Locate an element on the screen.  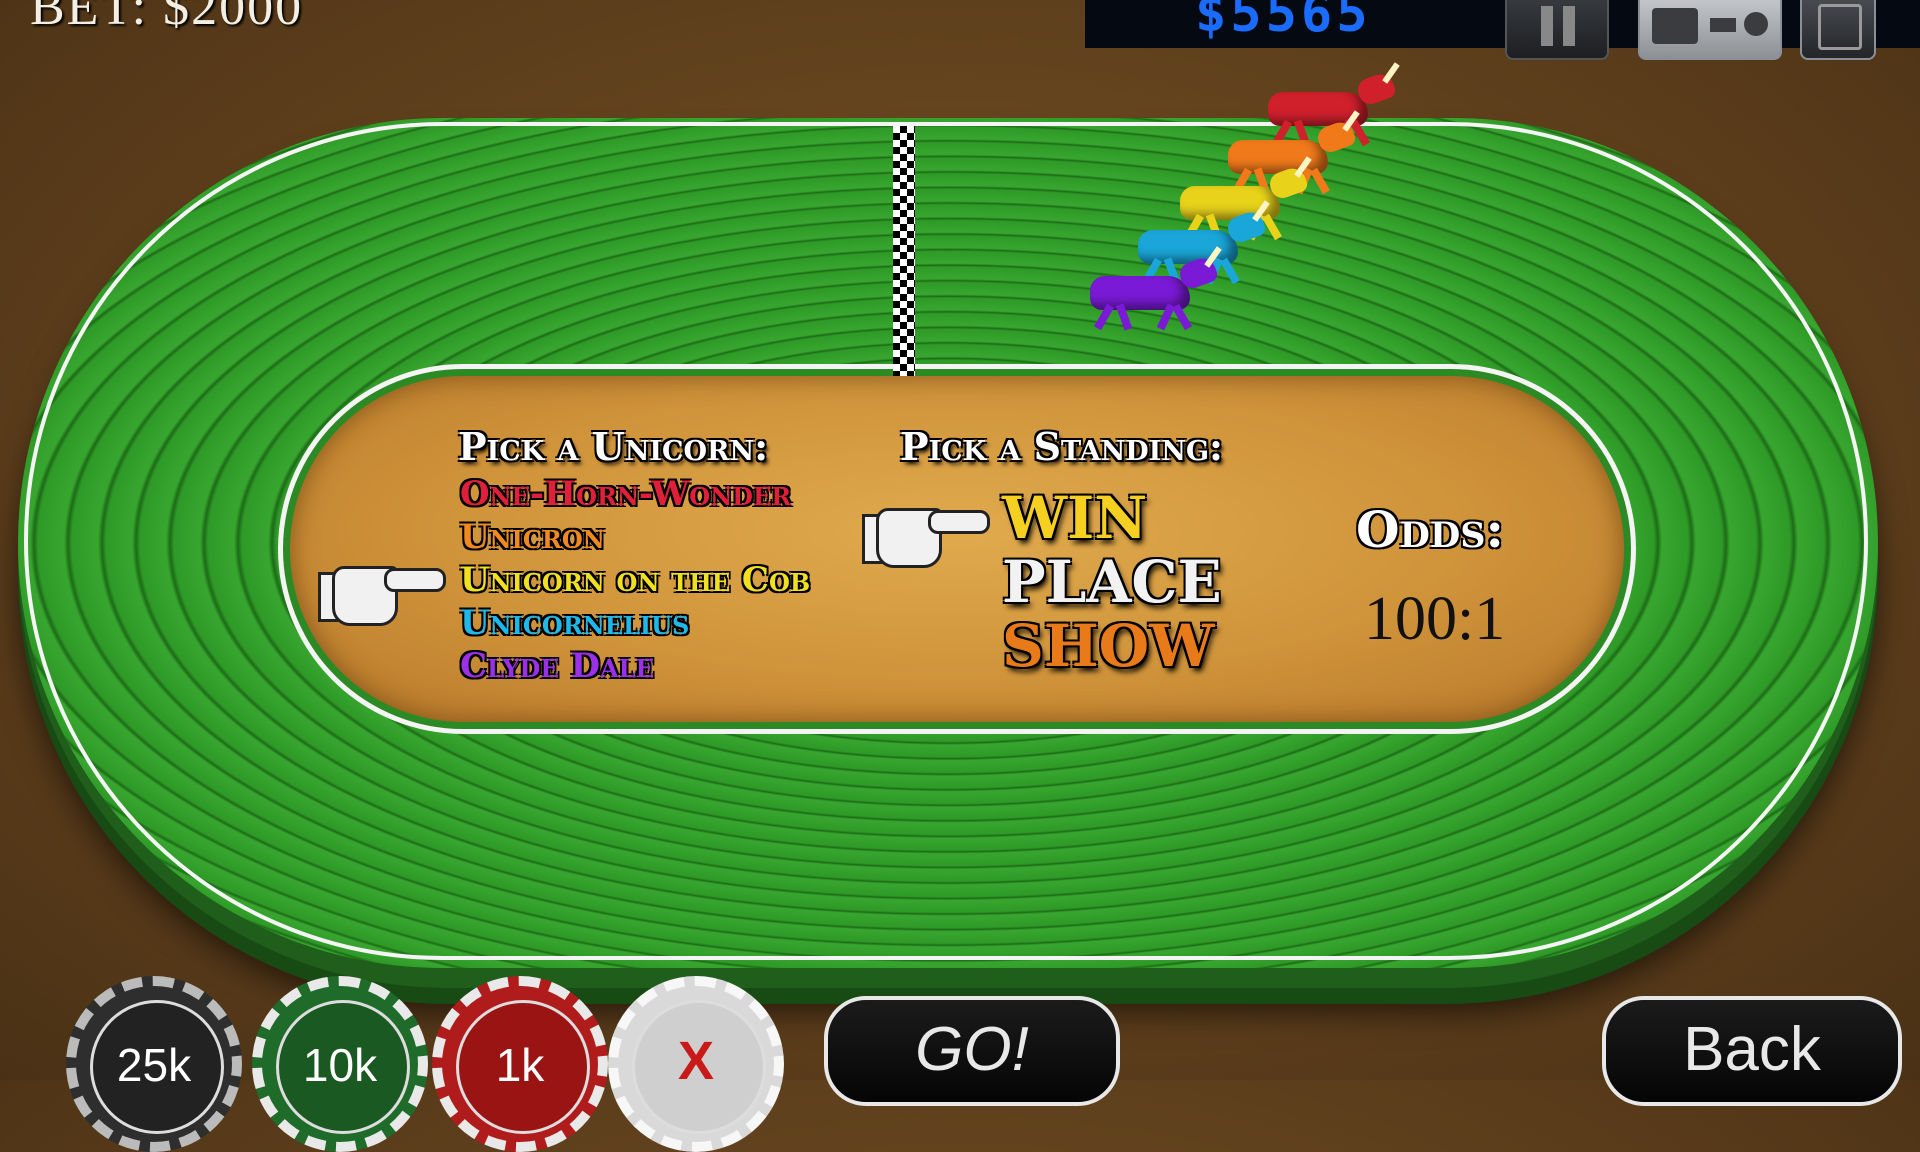
unicorn-option: Unicornelius is located at coordinates (574, 623).